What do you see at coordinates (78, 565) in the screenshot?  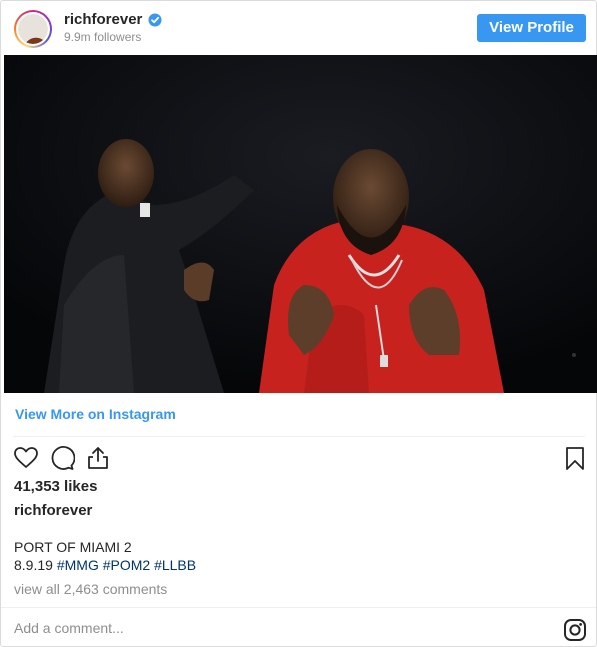 I see `hashtag-link: #MMG` at bounding box center [78, 565].